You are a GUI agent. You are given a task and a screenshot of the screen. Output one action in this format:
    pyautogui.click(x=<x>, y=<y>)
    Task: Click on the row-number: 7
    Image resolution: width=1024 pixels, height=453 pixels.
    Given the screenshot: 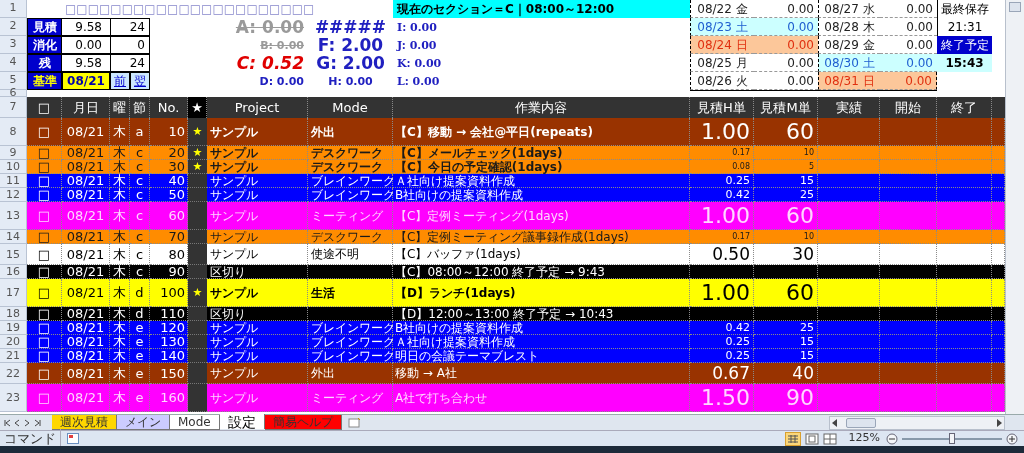 What is the action you would take?
    pyautogui.click(x=13, y=107)
    